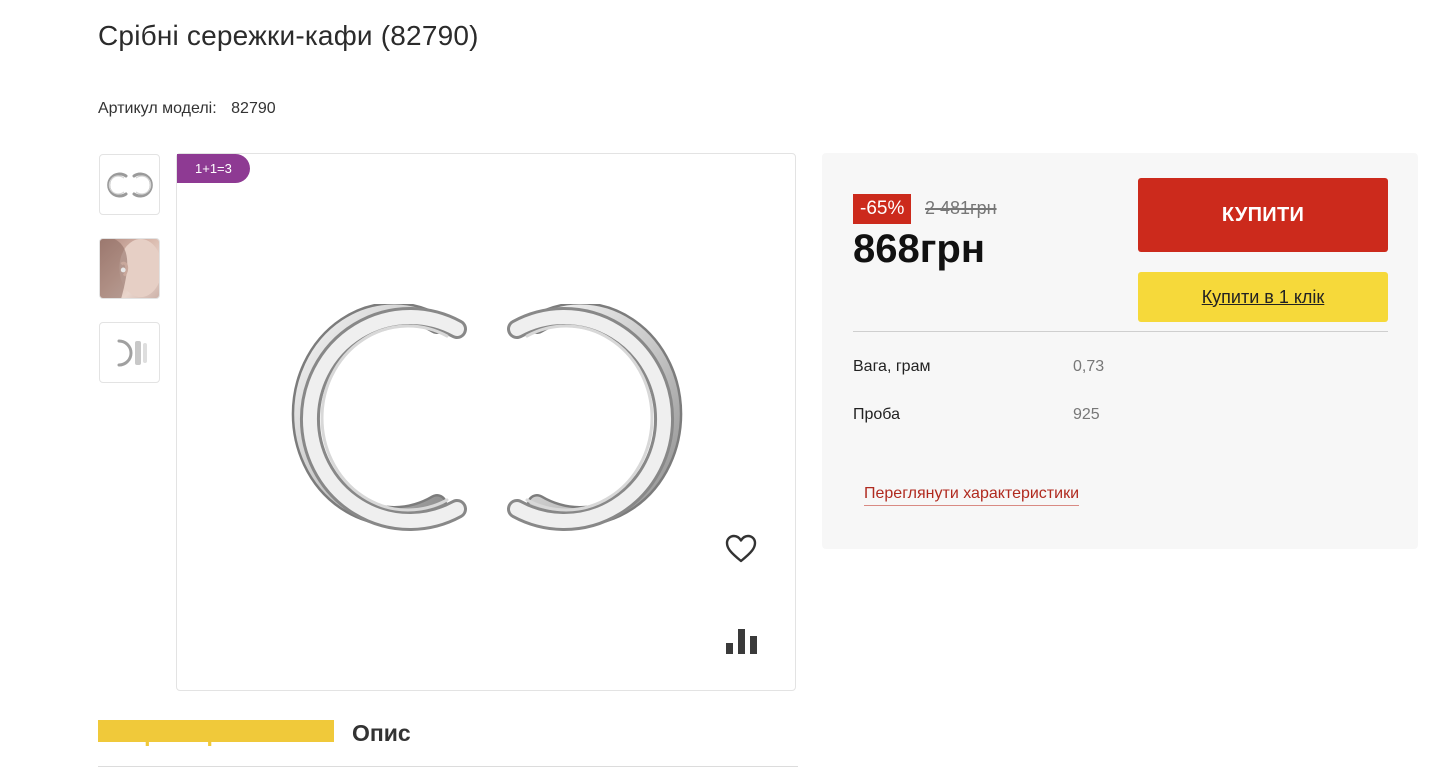  Describe the element at coordinates (448, 739) in the screenshot. I see `product-tabs: Характеристики Опис` at that location.